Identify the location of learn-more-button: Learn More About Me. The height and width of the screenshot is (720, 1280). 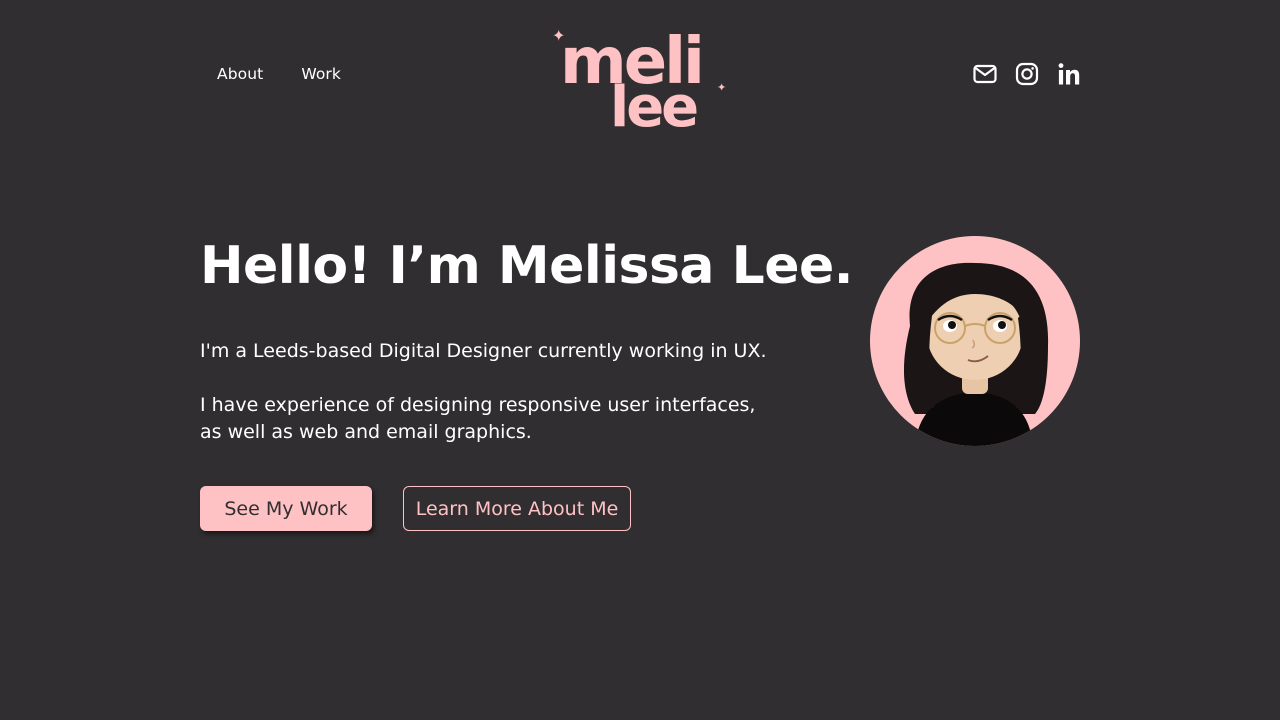
(517, 508).